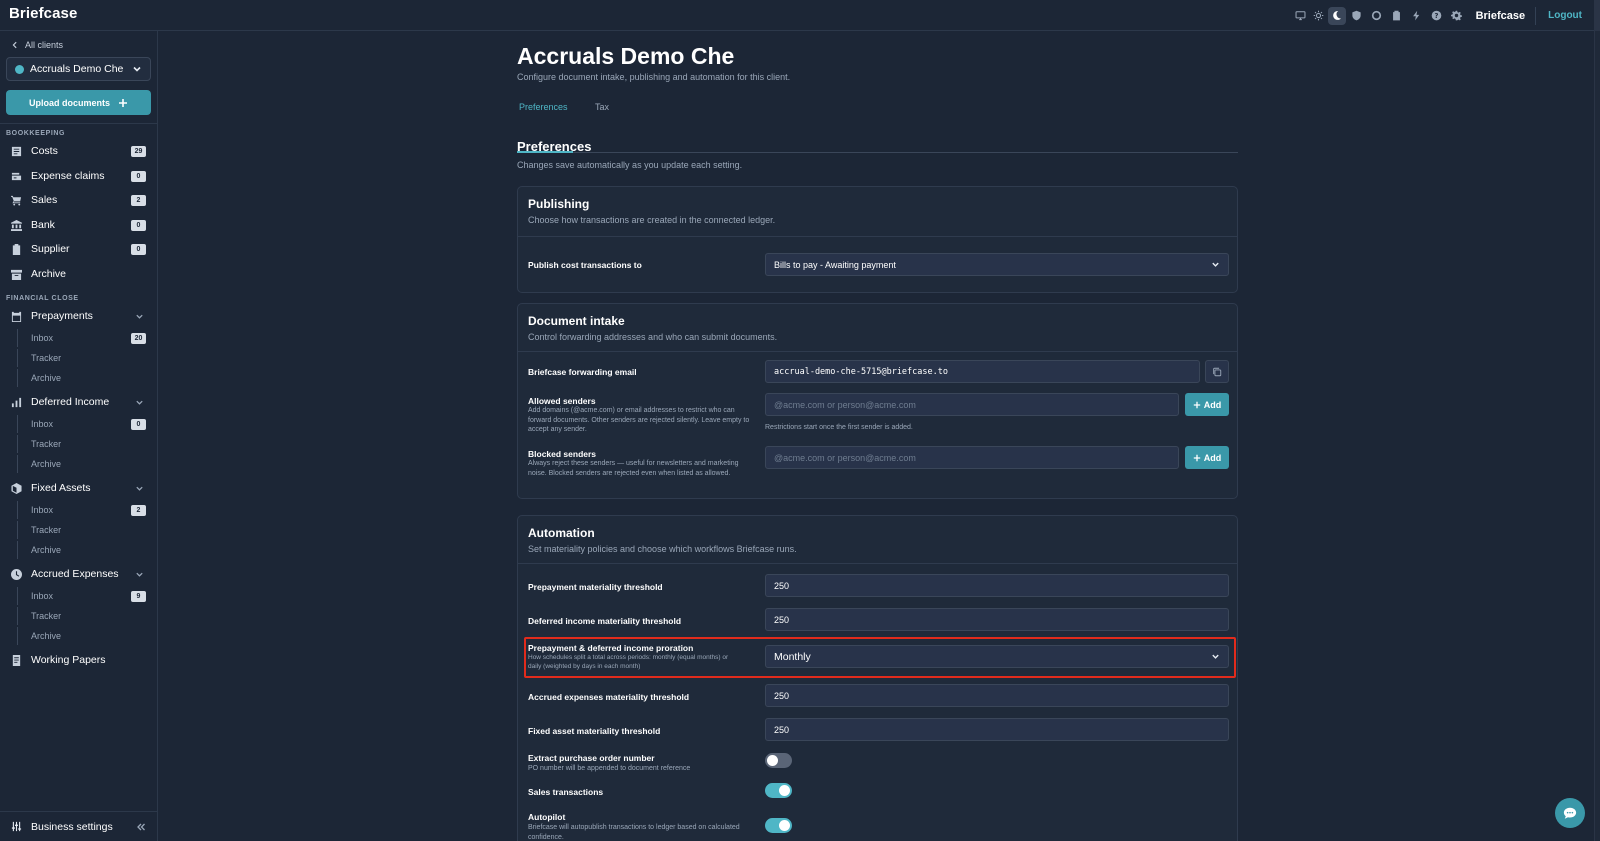 The width and height of the screenshot is (1600, 841). What do you see at coordinates (972, 404) in the screenshot?
I see `allowed-senders-input: @acme.com or person@acme.com` at bounding box center [972, 404].